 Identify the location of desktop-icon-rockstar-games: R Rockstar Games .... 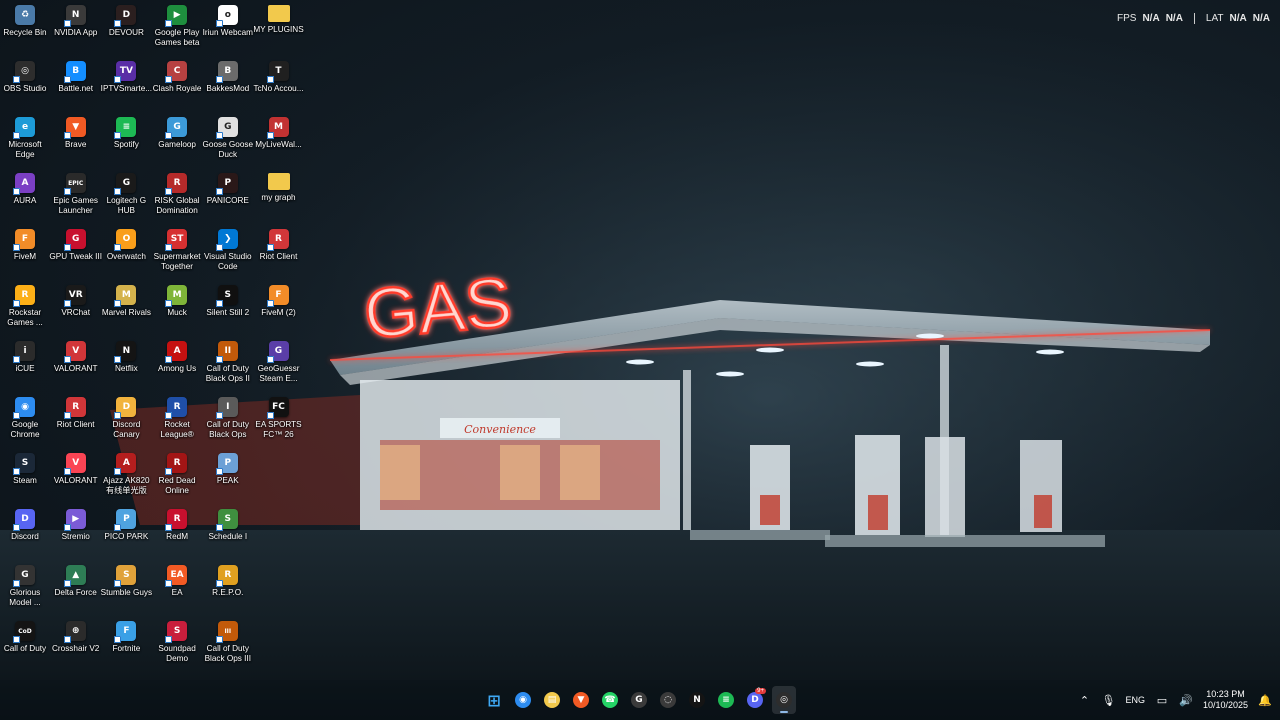
(25, 308).